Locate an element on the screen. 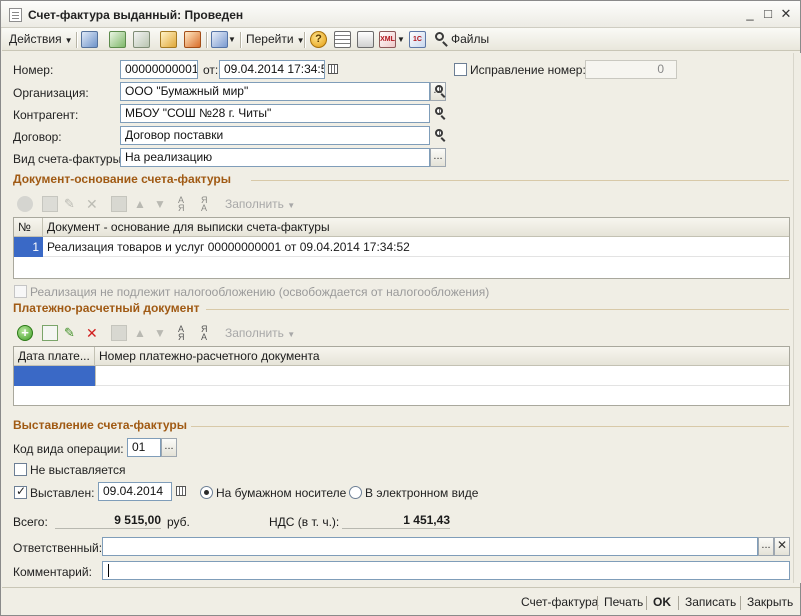  payment-fill-label: Заполнить is located at coordinates (254, 333).